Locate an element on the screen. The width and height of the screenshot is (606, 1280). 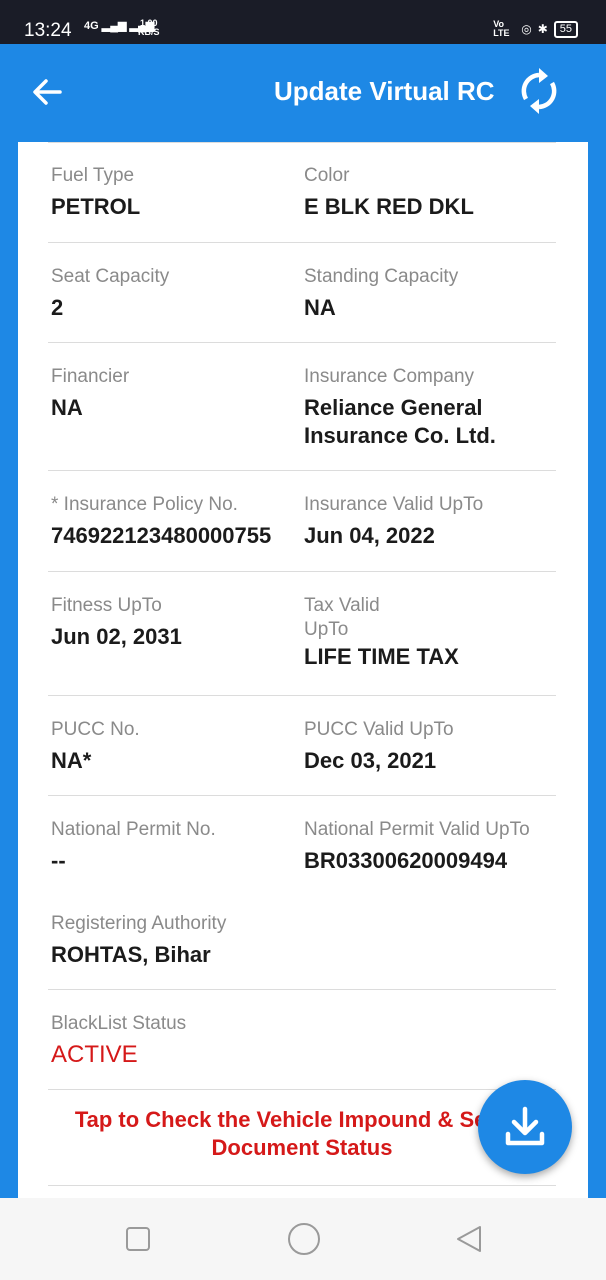
bluetooth-icon: ✱ is located at coordinates (542, 29).